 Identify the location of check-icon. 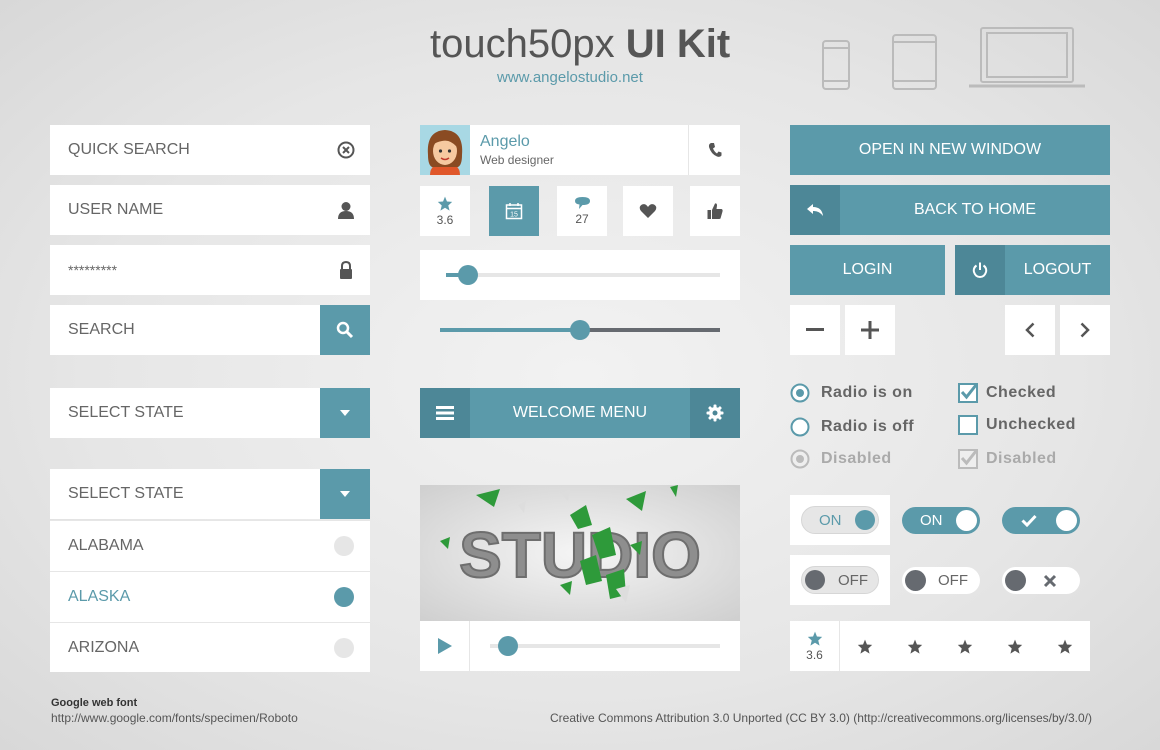
(1029, 520).